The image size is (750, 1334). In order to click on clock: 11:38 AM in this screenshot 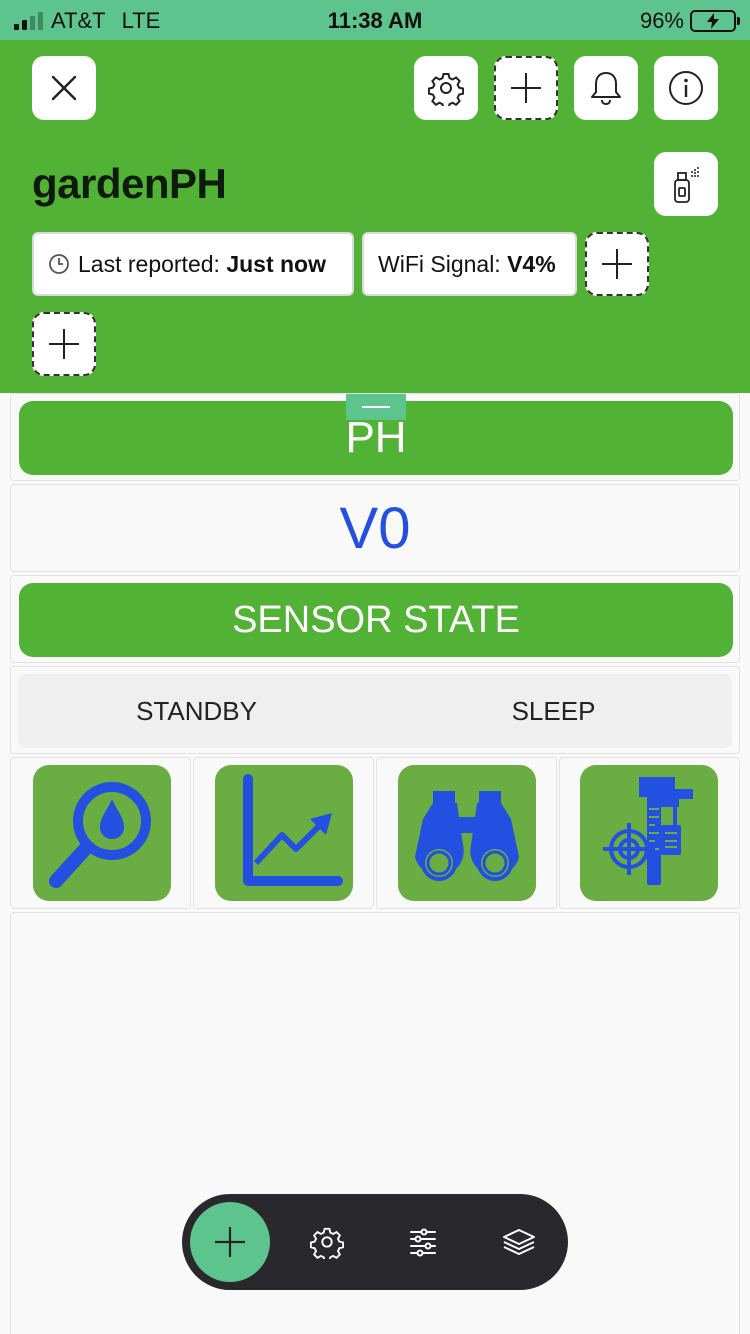, I will do `click(375, 20)`.